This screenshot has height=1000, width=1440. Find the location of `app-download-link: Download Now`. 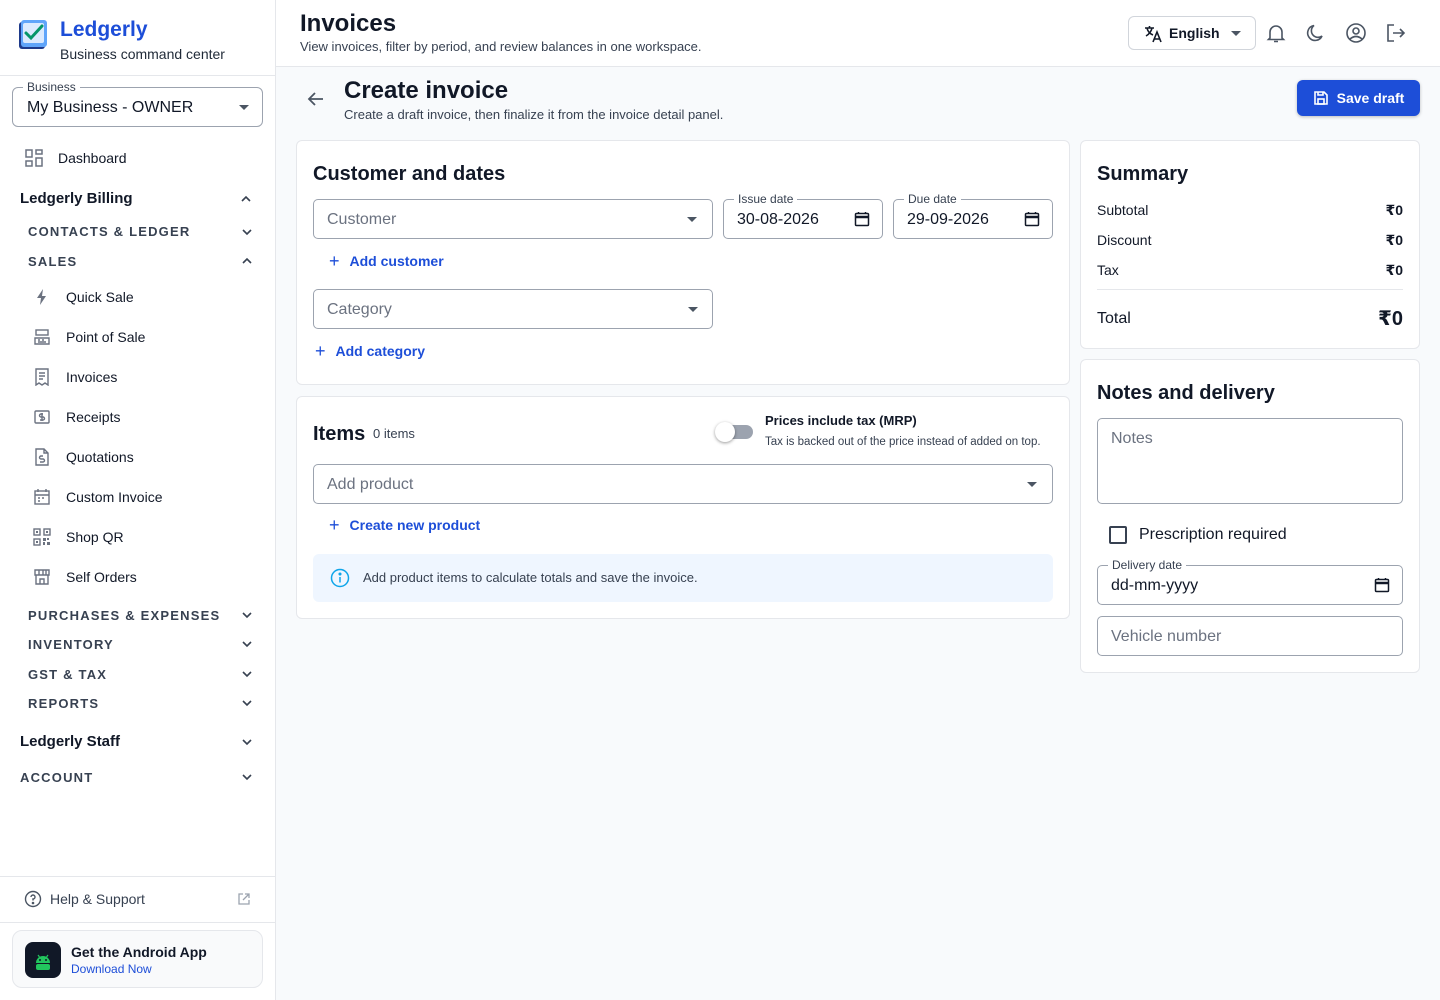

app-download-link: Download Now is located at coordinates (111, 969).